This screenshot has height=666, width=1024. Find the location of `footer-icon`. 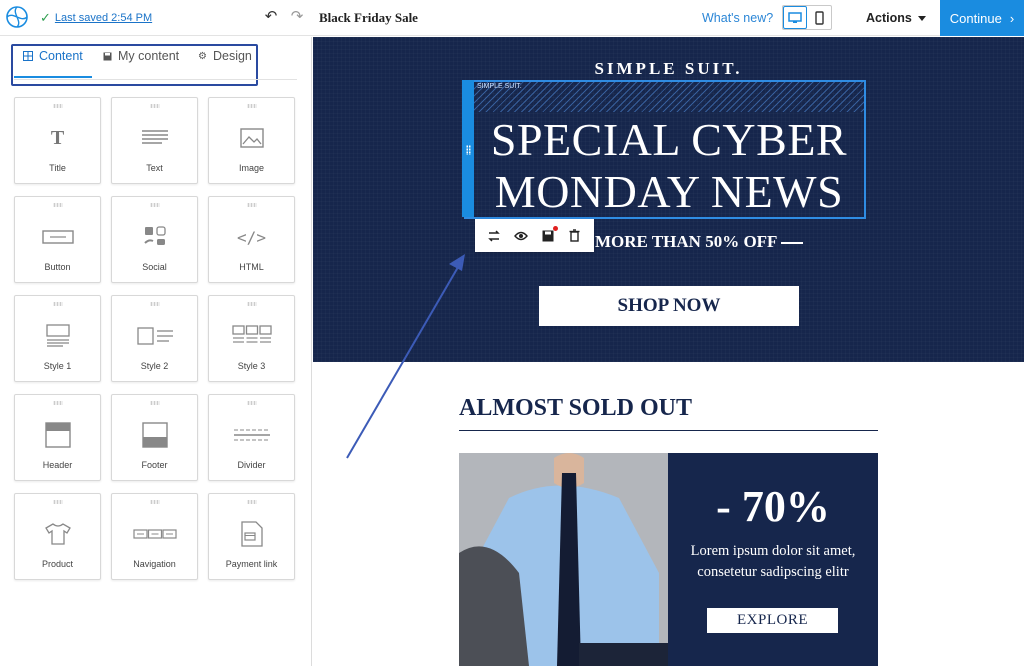

footer-icon is located at coordinates (154, 435).